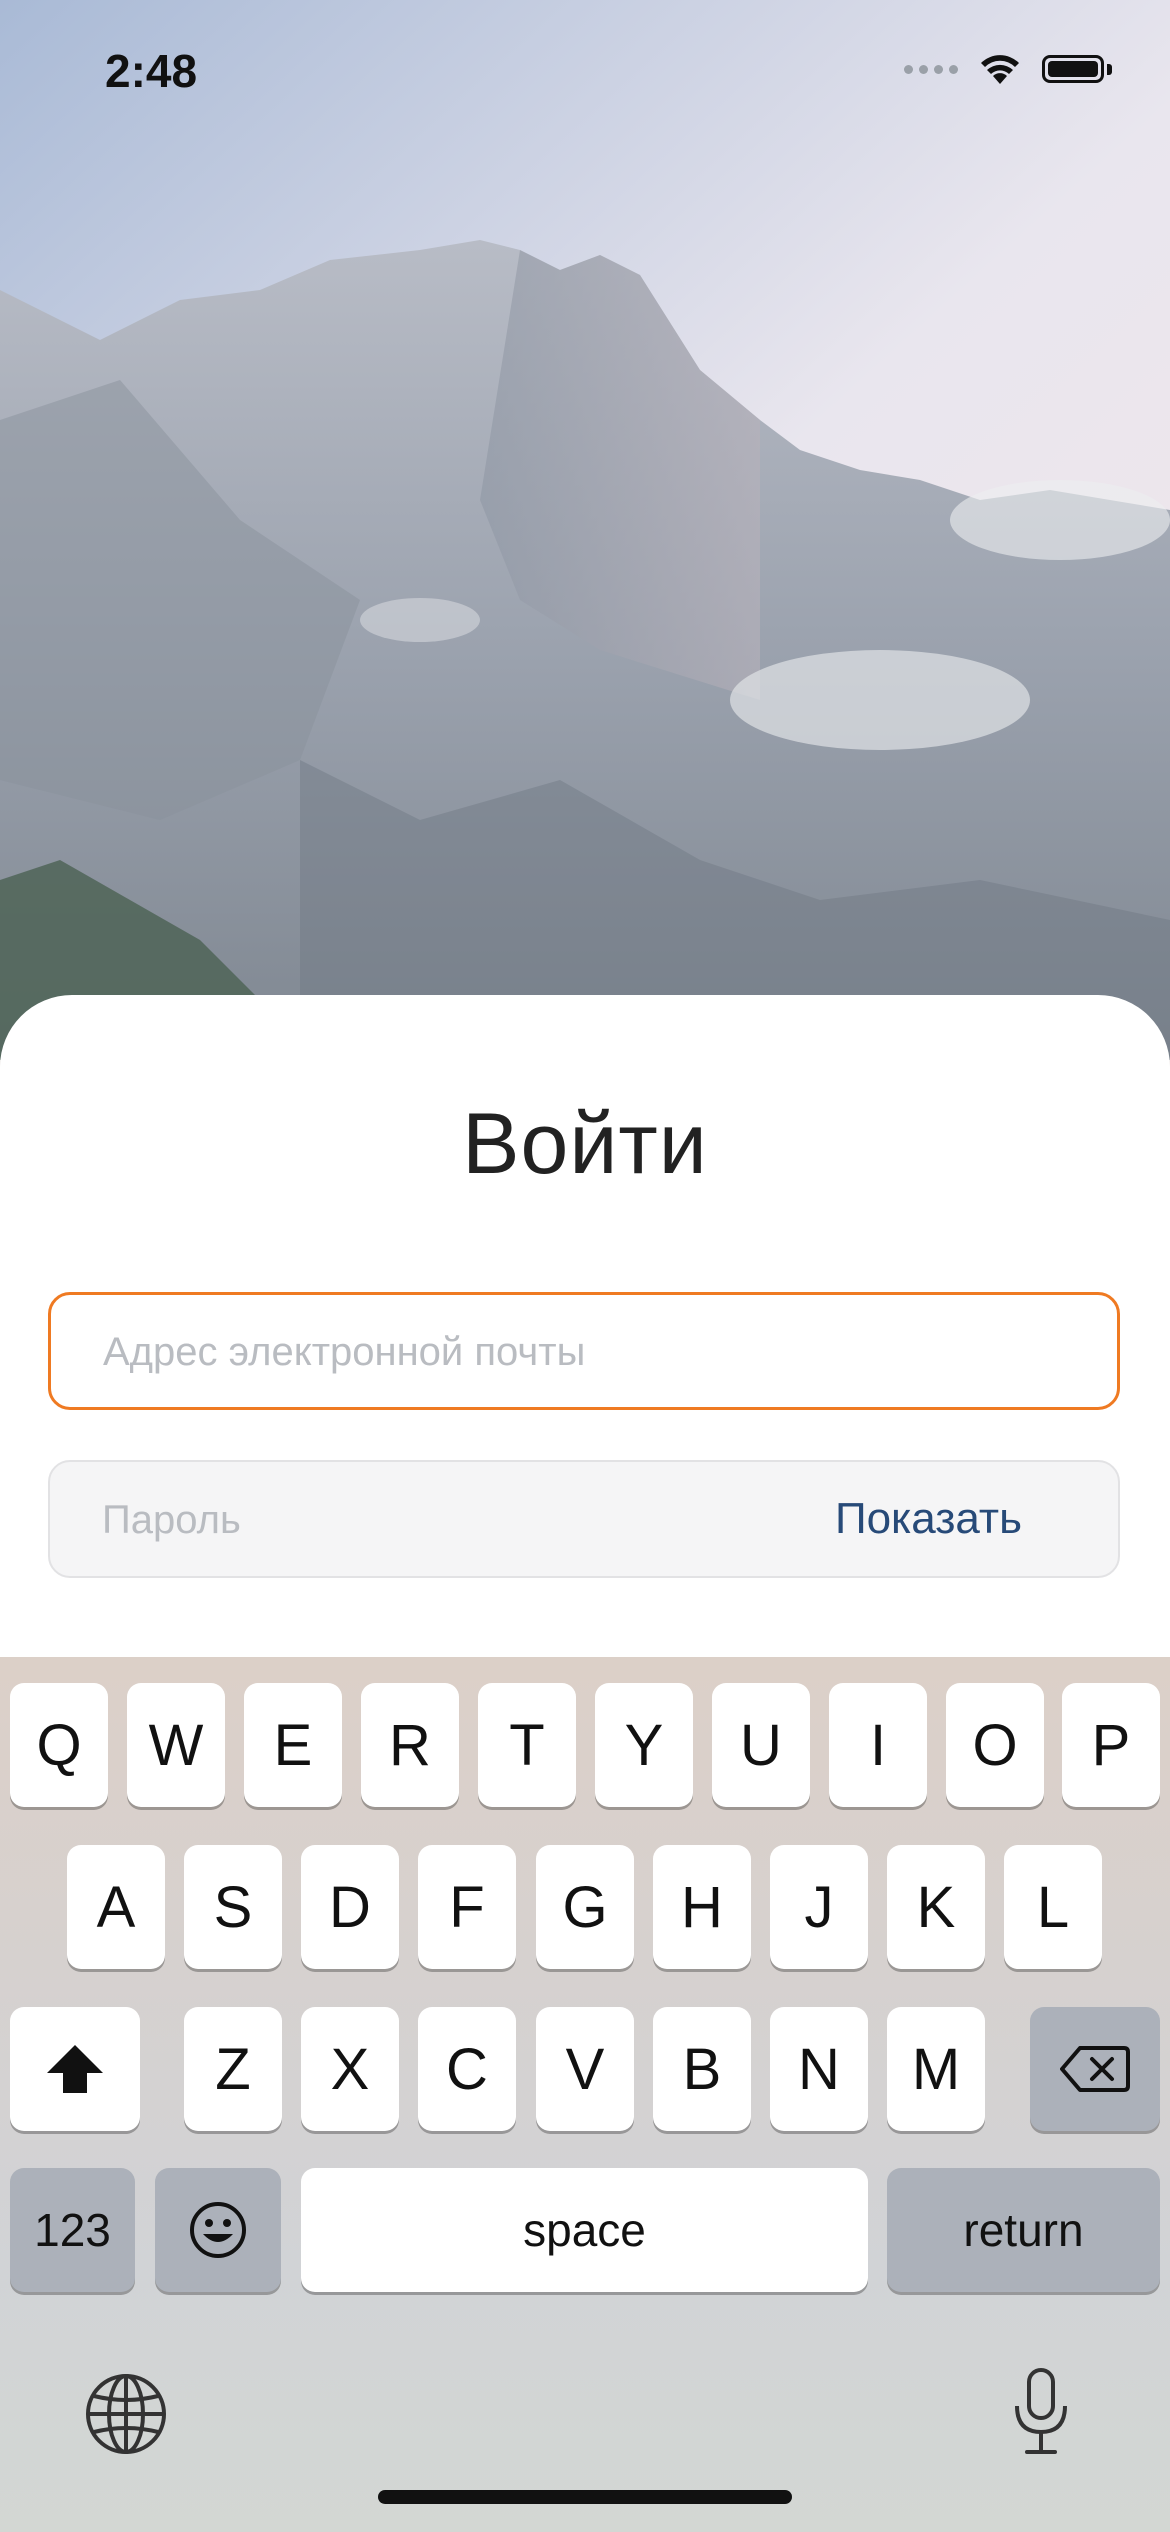  What do you see at coordinates (126, 2414) in the screenshot?
I see `globe-icon` at bounding box center [126, 2414].